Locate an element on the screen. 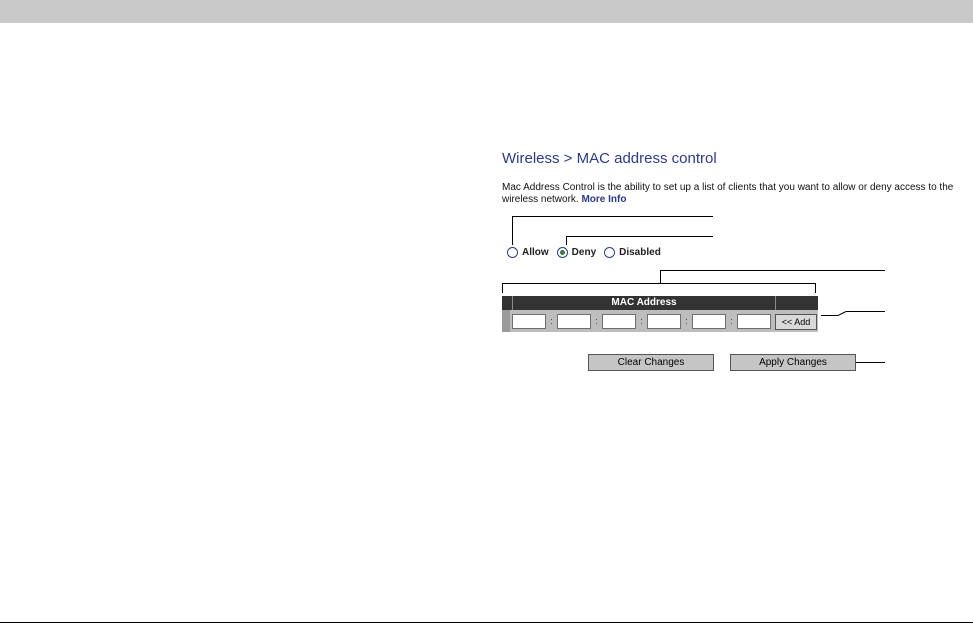 The height and width of the screenshot is (624, 973). page-title: Wireless > MAC address control is located at coordinates (609, 158).